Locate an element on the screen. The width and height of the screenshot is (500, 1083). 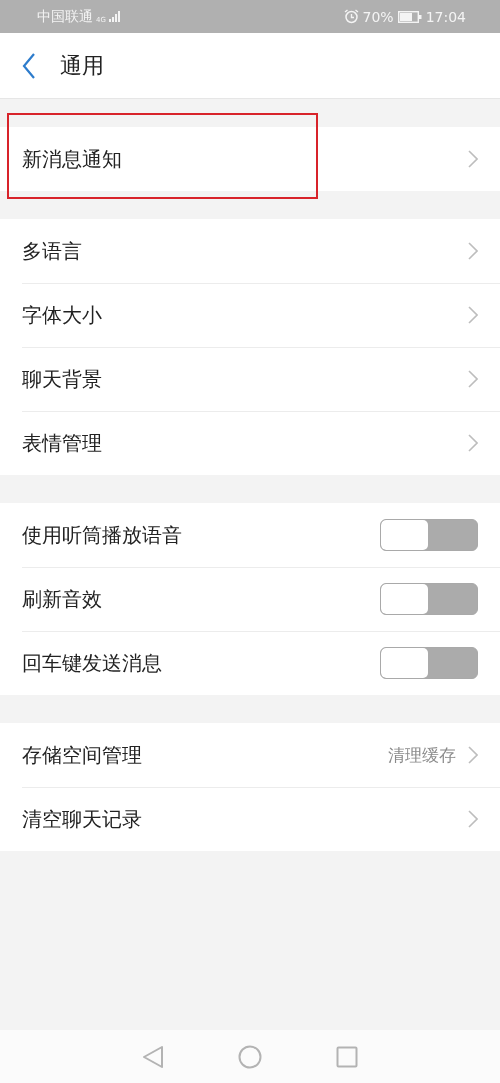
settings-row: 字体大小 is located at coordinates (250, 315).